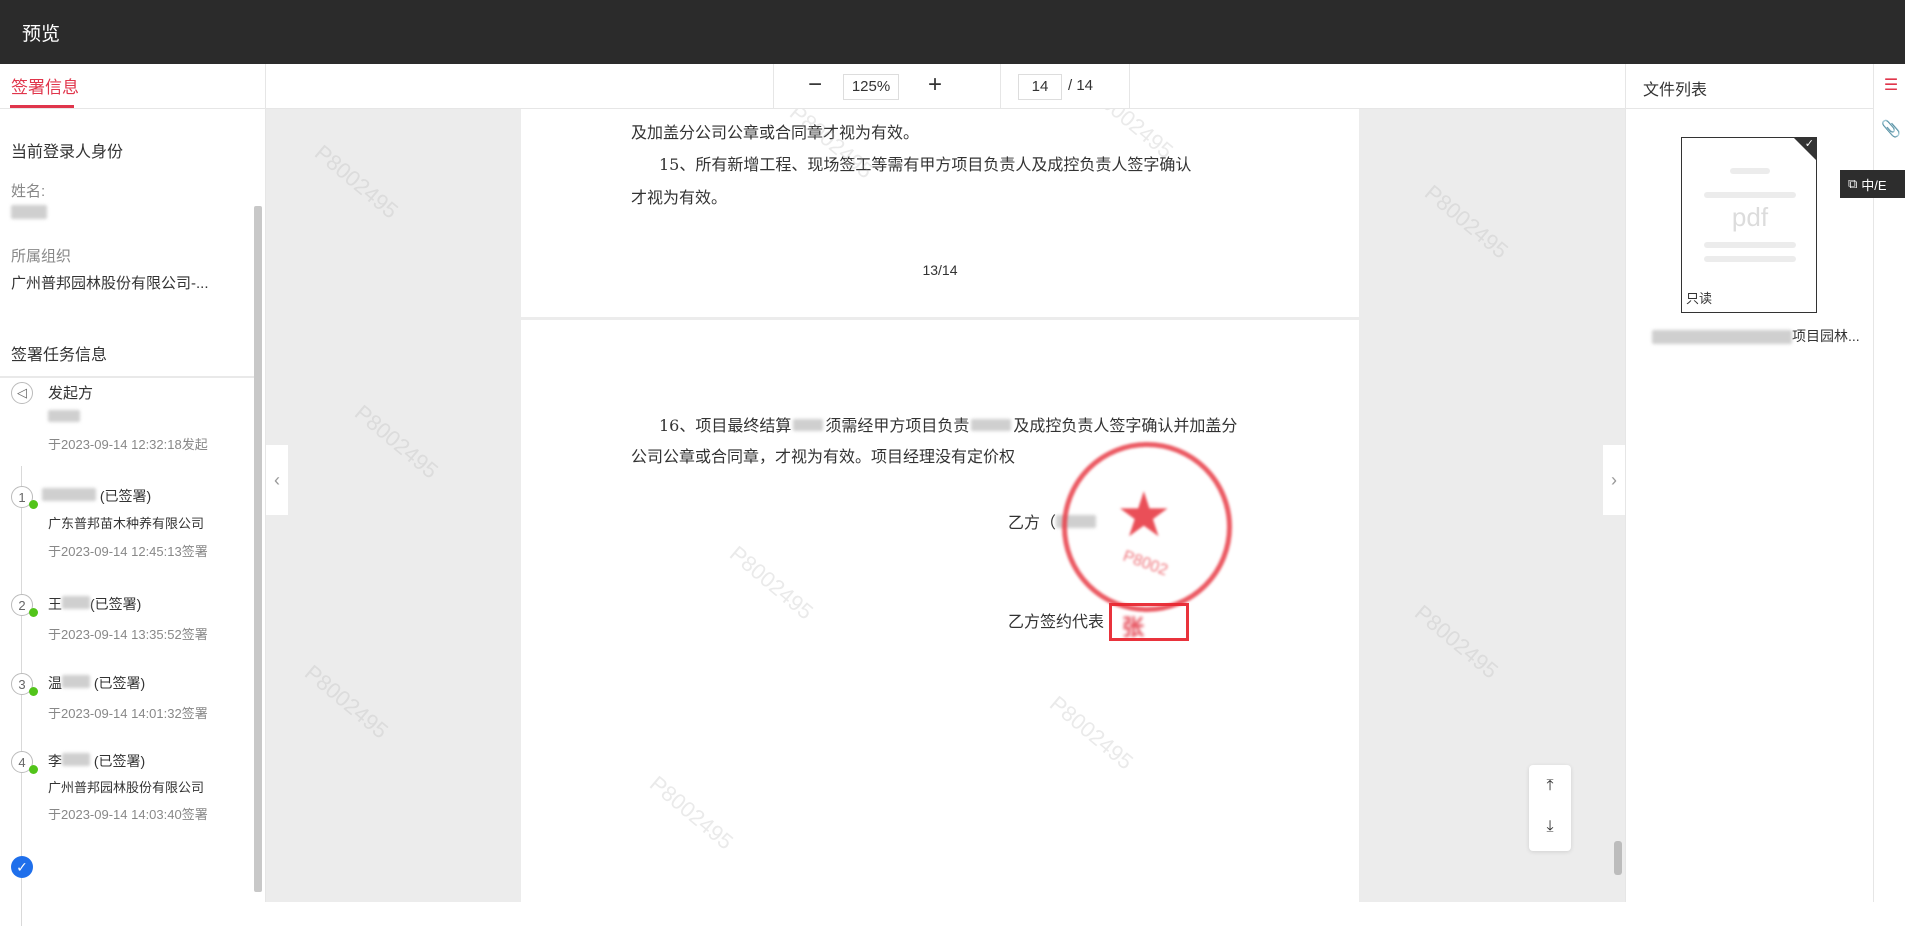  Describe the element at coordinates (1032, 522) in the screenshot. I see `party-b-text: 乙方（` at that location.